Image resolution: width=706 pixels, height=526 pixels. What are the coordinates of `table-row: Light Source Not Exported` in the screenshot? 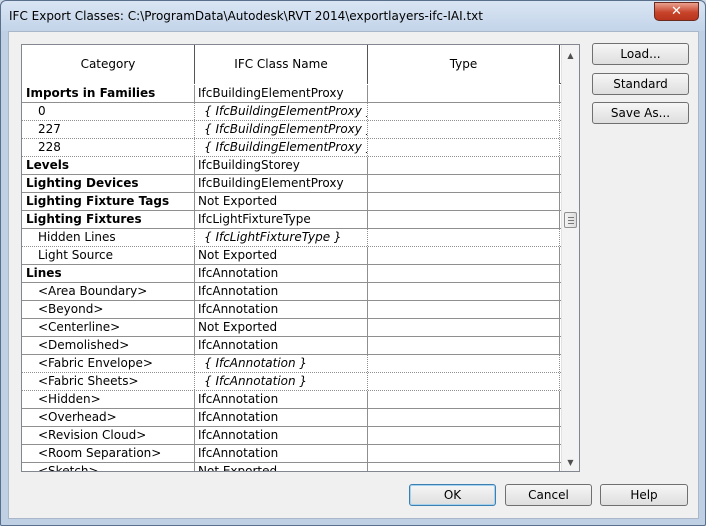 It's located at (291, 256).